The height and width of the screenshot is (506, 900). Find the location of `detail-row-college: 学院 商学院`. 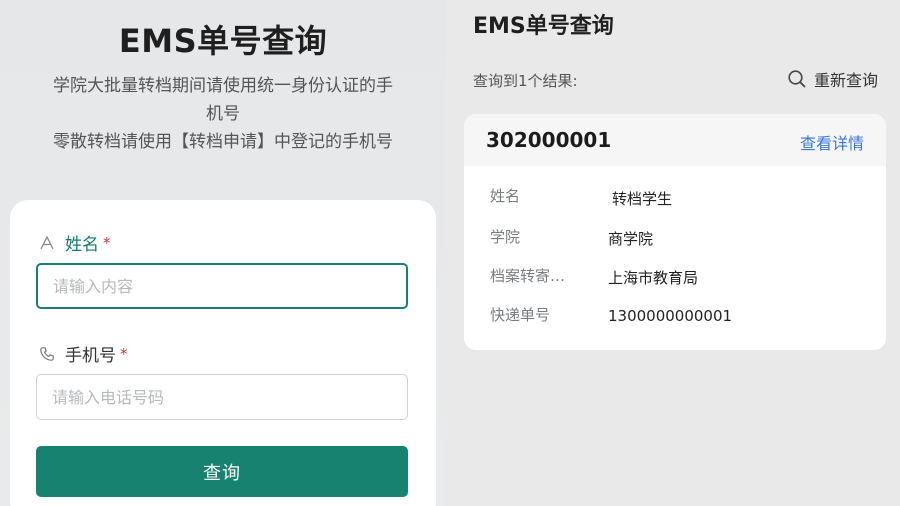

detail-row-college: 学院 商学院 is located at coordinates (675, 241).